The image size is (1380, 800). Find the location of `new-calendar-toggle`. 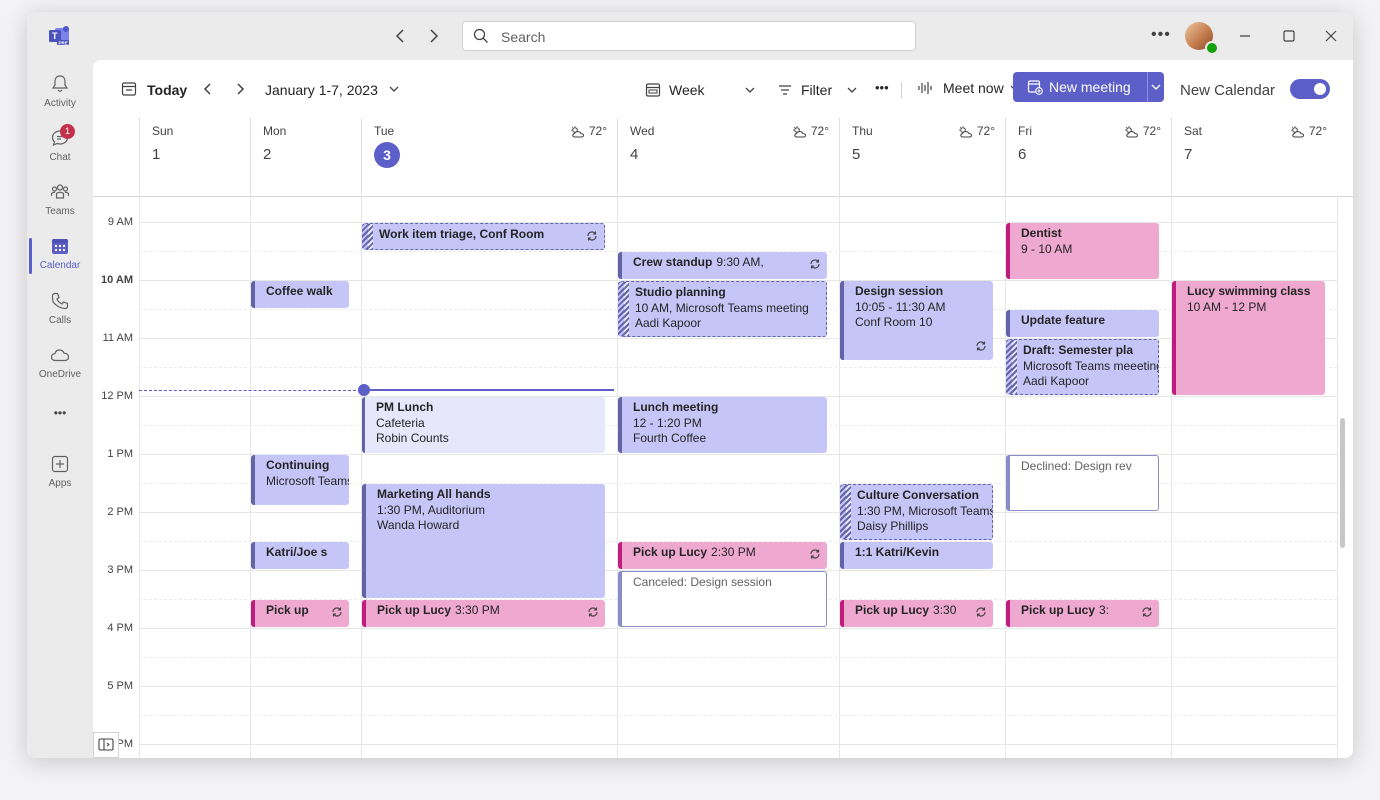

new-calendar-toggle is located at coordinates (1310, 89).